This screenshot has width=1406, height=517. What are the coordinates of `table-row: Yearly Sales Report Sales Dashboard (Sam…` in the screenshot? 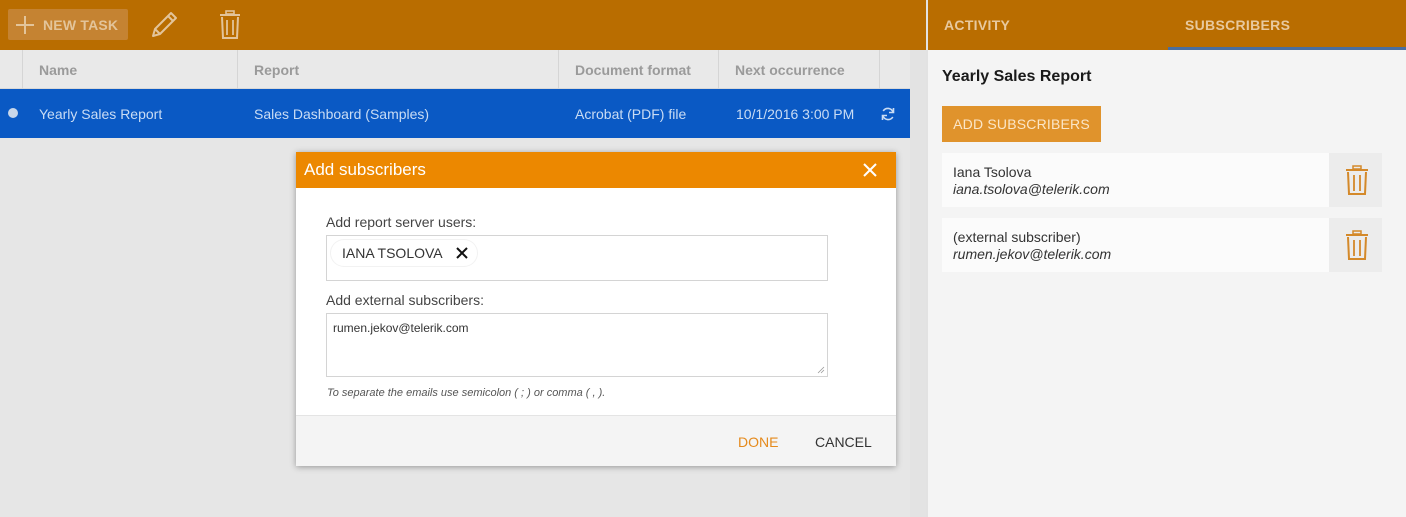 It's located at (455, 113).